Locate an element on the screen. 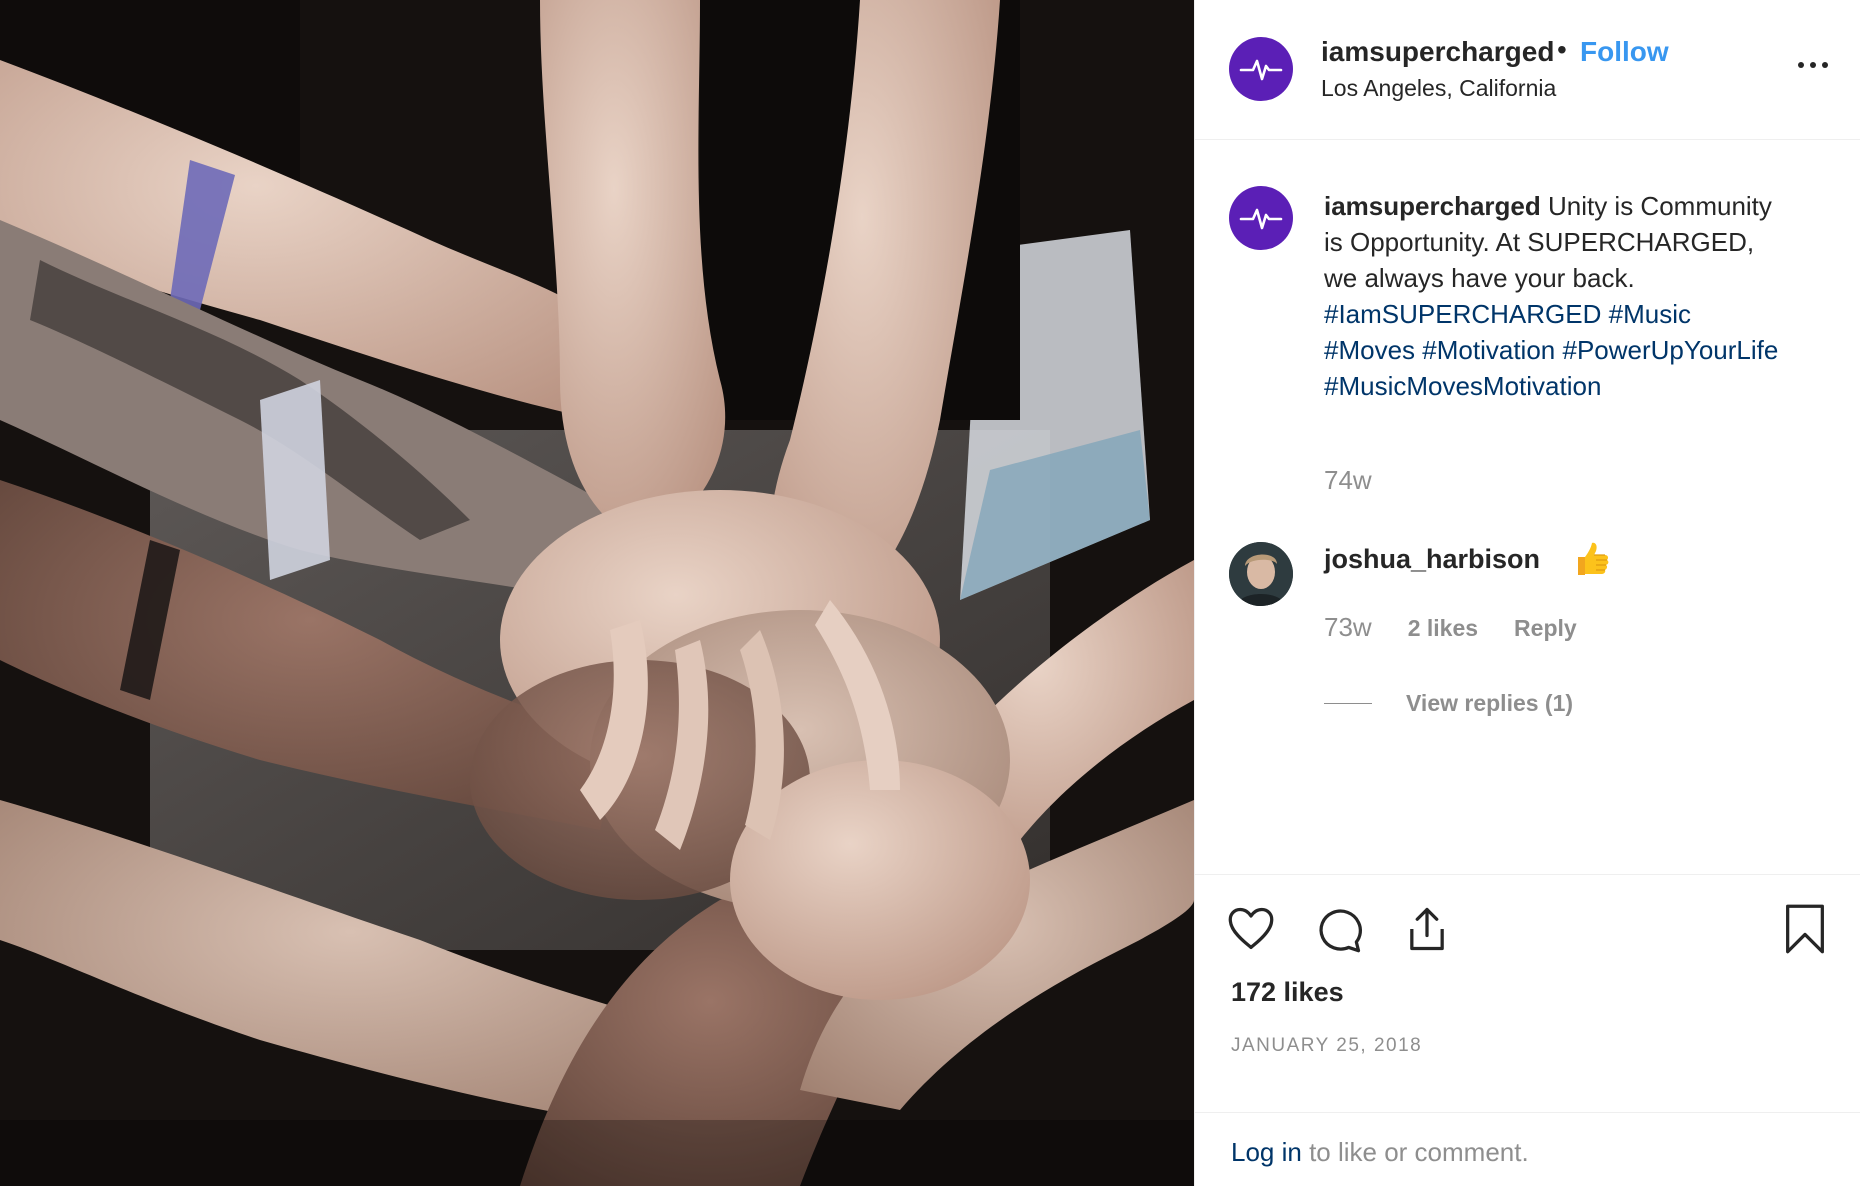  hashtag-link: #PowerUpYourLife is located at coordinates (1670, 350).